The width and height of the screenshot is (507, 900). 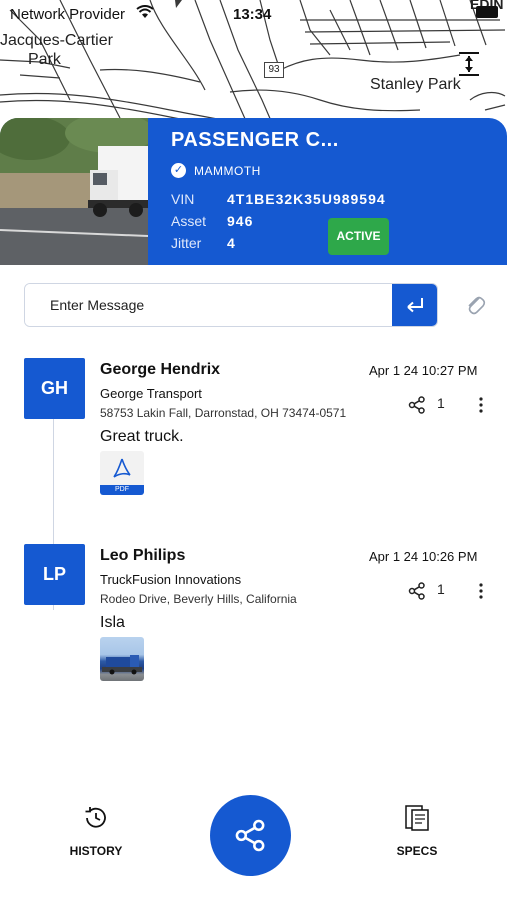 What do you see at coordinates (95, 817) in the screenshot?
I see `history-icon` at bounding box center [95, 817].